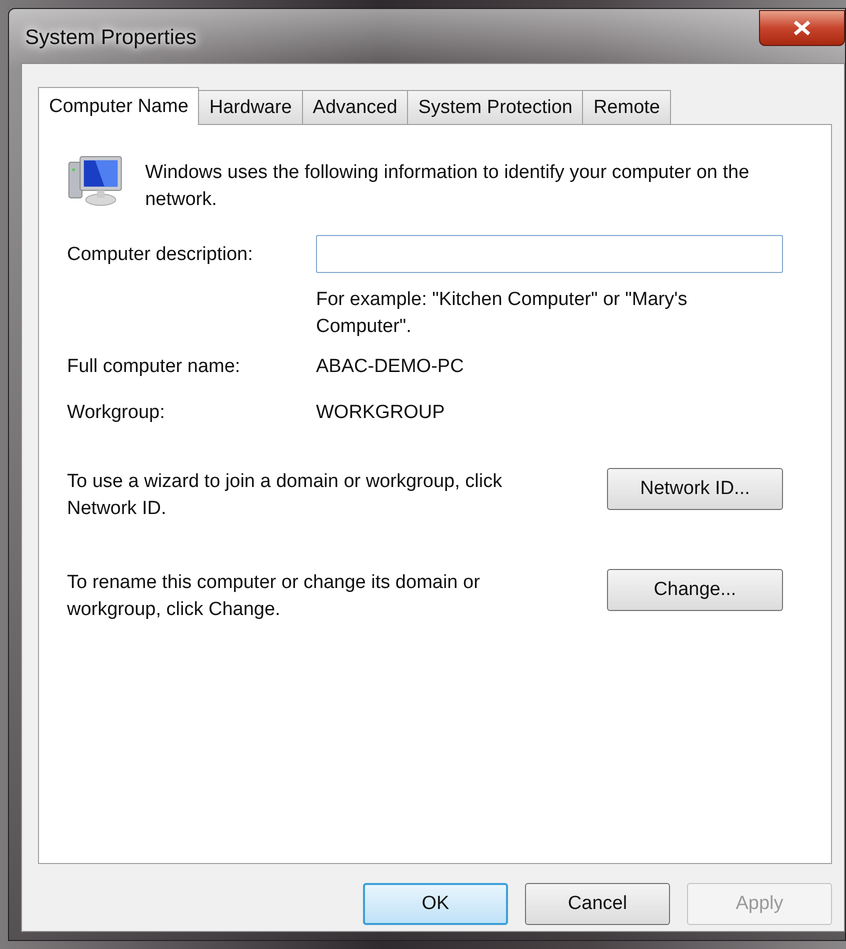  Describe the element at coordinates (285, 495) in the screenshot. I see `action-text: To use a wizard to join a domain or workgroup, click Network ID.` at that location.